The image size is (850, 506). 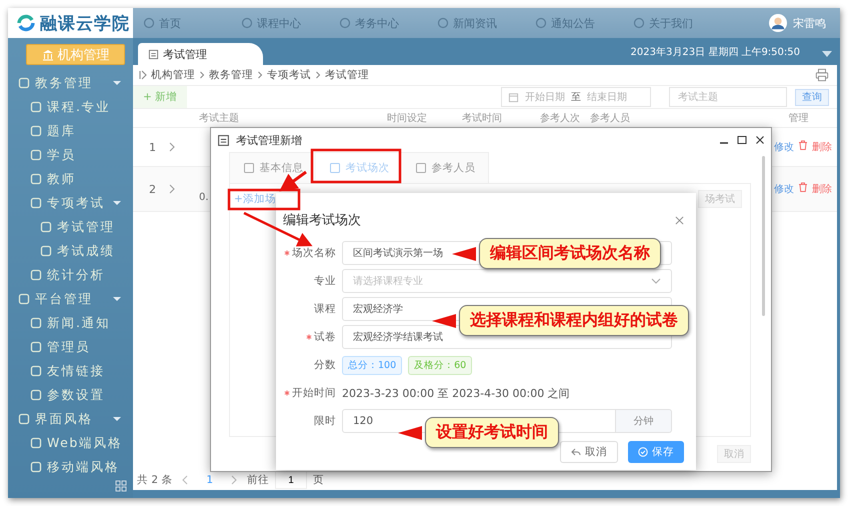 What do you see at coordinates (644, 421) in the screenshot?
I see `unit-addon: 分钟` at bounding box center [644, 421].